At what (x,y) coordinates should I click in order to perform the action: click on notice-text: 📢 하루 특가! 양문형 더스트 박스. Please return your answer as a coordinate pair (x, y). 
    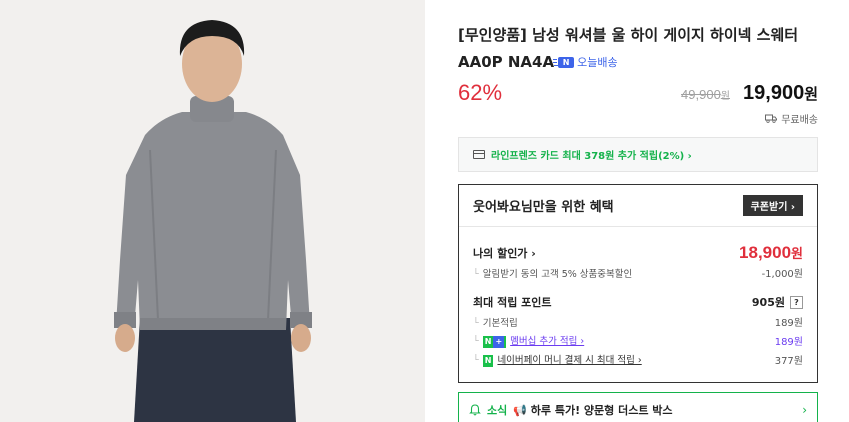
    Looking at the image, I should click on (593, 410).